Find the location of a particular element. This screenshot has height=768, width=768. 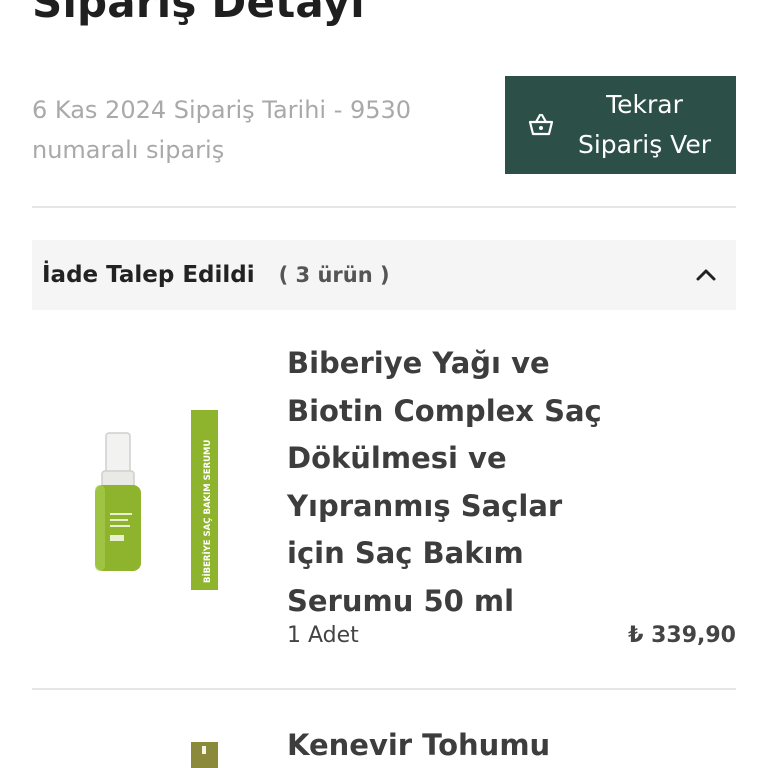

page-title: Sipariş Detayı is located at coordinates (198, 13).